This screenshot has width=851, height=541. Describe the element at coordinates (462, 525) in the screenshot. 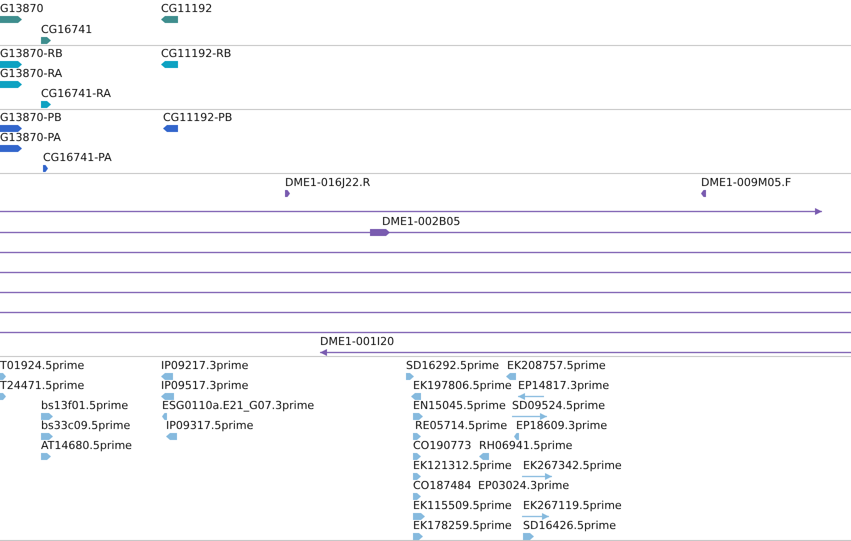

I see `feature-label: EK178259.5prime` at that location.